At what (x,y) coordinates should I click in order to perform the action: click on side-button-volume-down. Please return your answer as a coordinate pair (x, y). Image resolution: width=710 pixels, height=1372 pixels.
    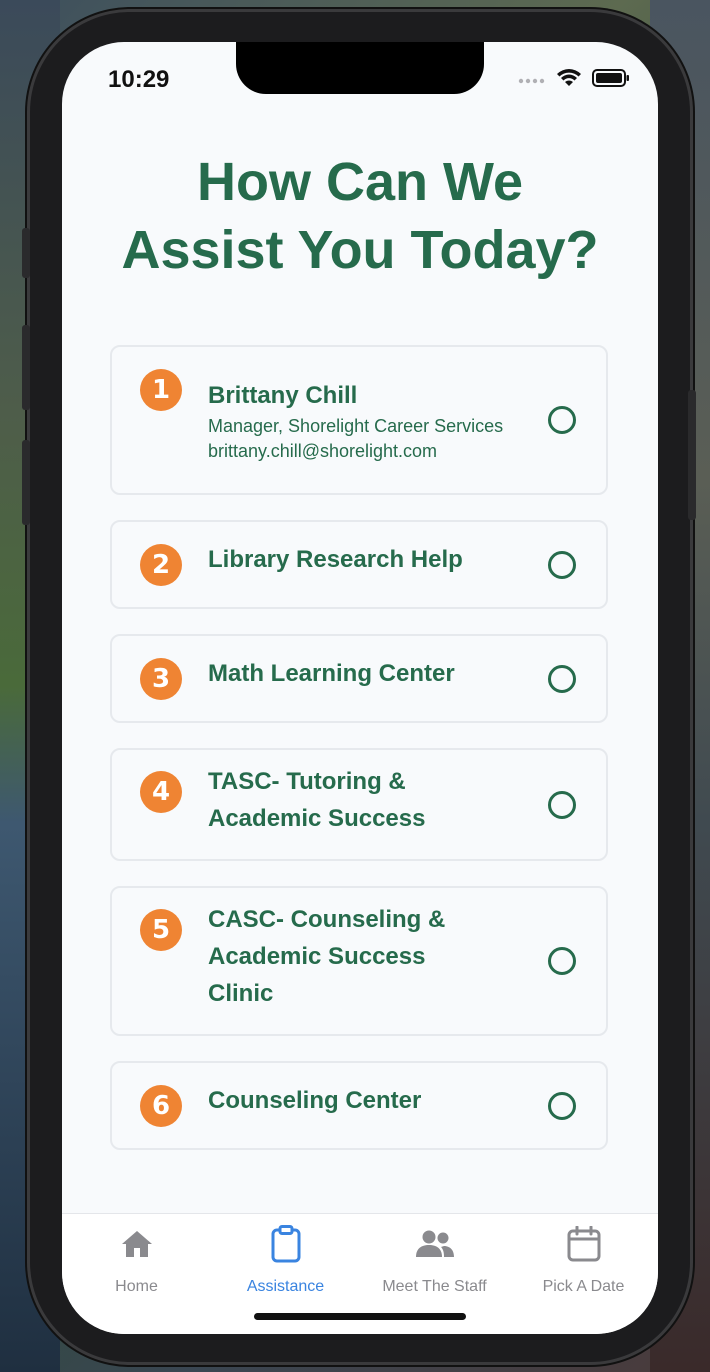
    Looking at the image, I should click on (26, 482).